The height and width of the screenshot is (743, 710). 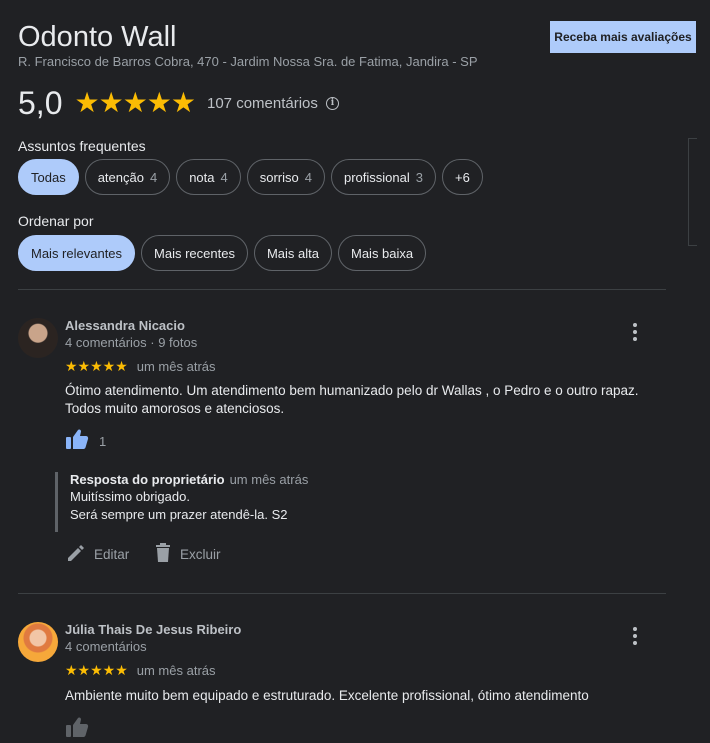 What do you see at coordinates (147, 479) in the screenshot?
I see `reply-owner-label: Resposta do proprietário` at bounding box center [147, 479].